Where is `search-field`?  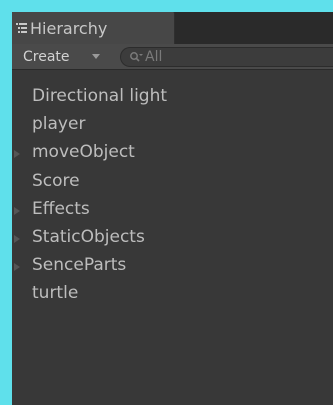
search-field is located at coordinates (226, 57).